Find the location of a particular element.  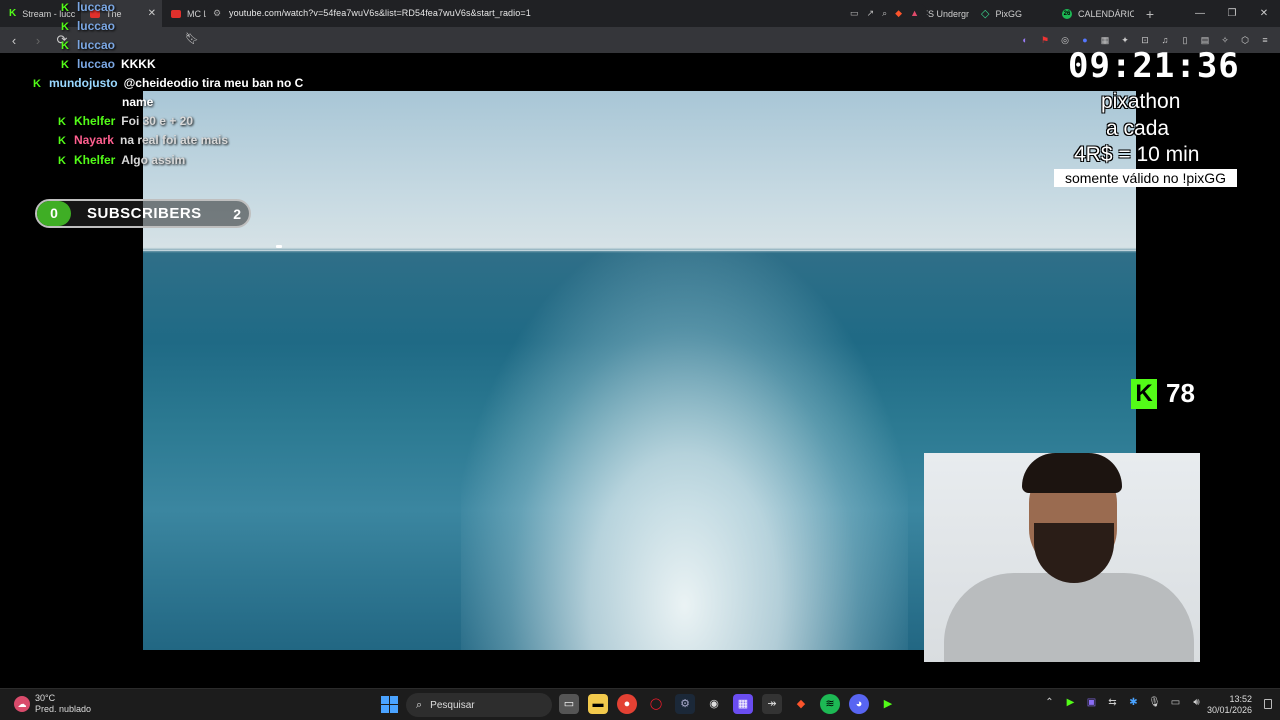

site-info-icon: ⚙ is located at coordinates (221, 13).